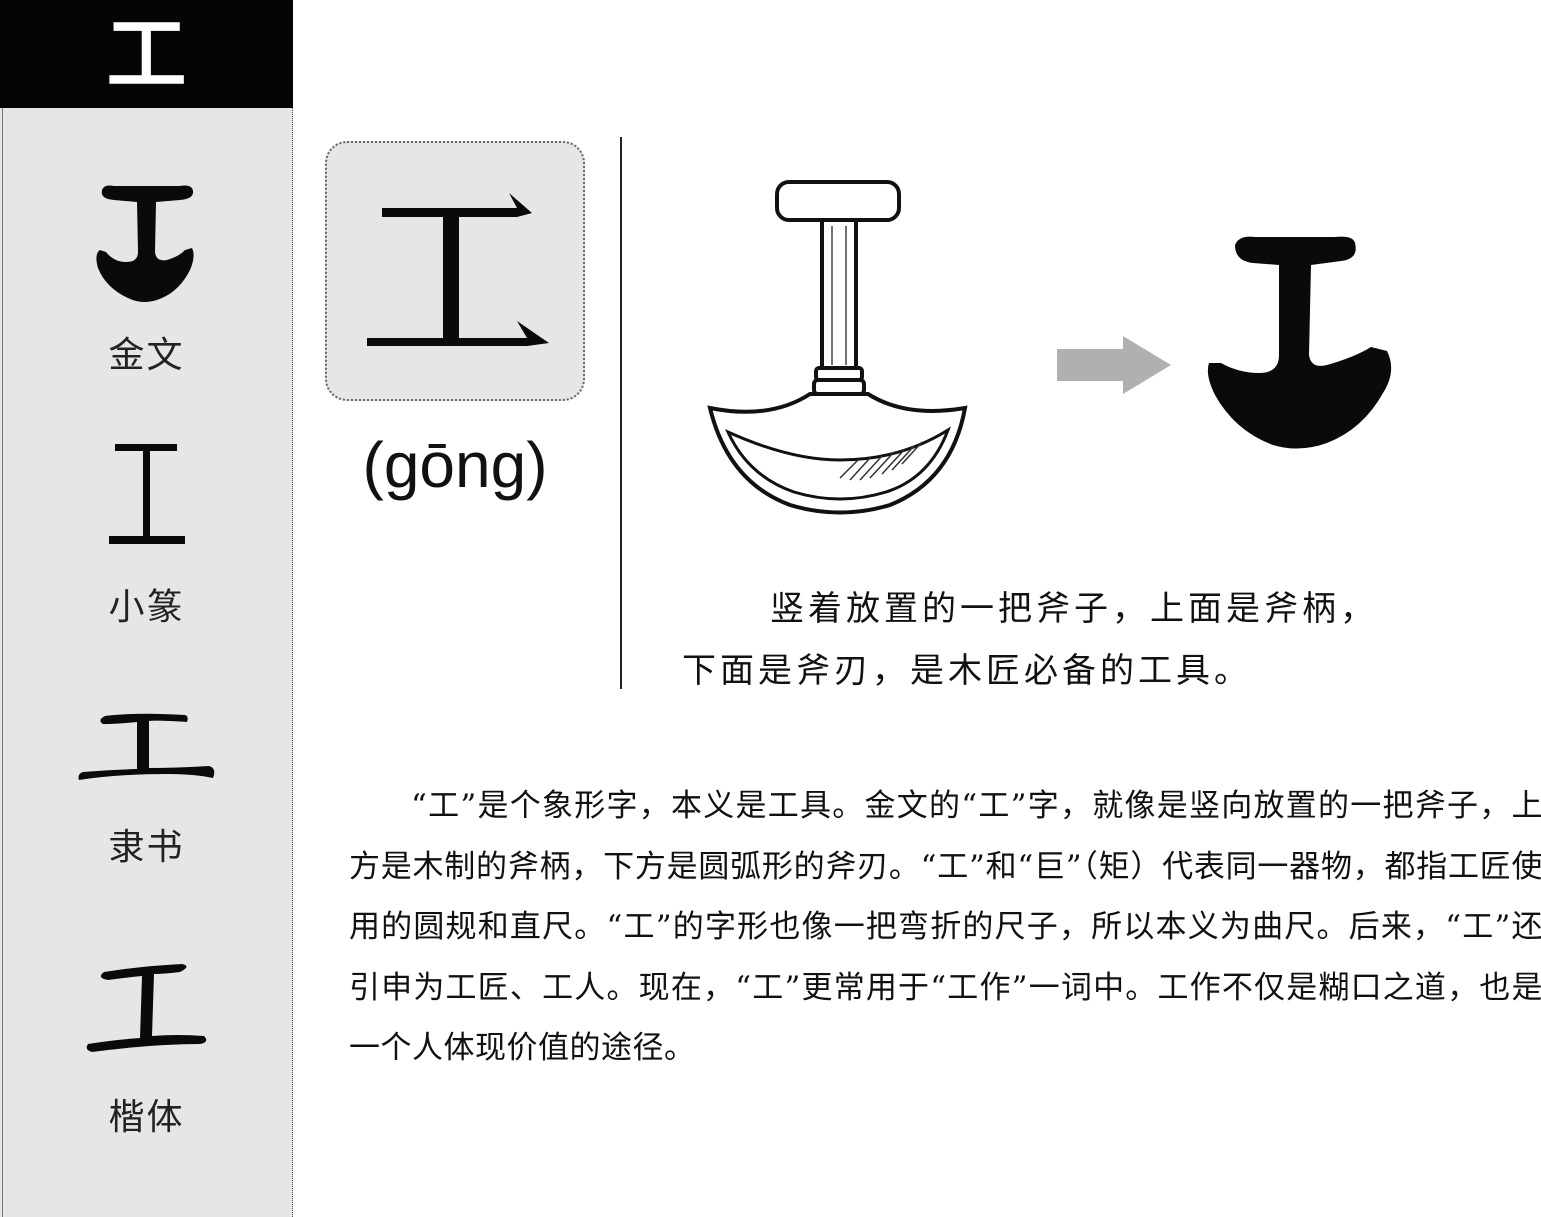 Image resolution: width=1541 pixels, height=1217 pixels. What do you see at coordinates (146, 847) in the screenshot?
I see `script-label-clerical: 隶书` at bounding box center [146, 847].